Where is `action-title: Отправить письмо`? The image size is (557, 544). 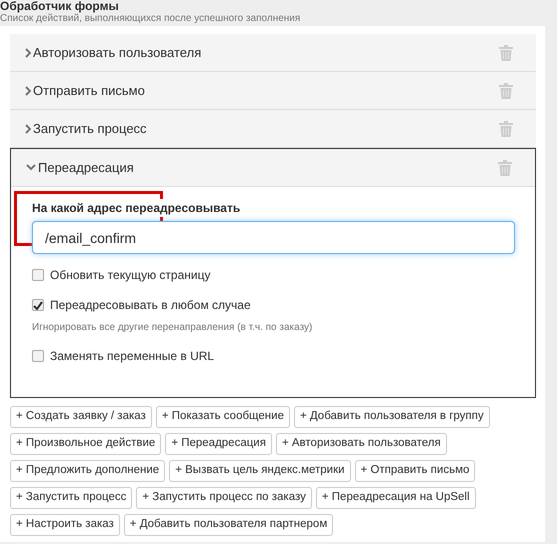
action-title: Отправить письмо is located at coordinates (89, 91).